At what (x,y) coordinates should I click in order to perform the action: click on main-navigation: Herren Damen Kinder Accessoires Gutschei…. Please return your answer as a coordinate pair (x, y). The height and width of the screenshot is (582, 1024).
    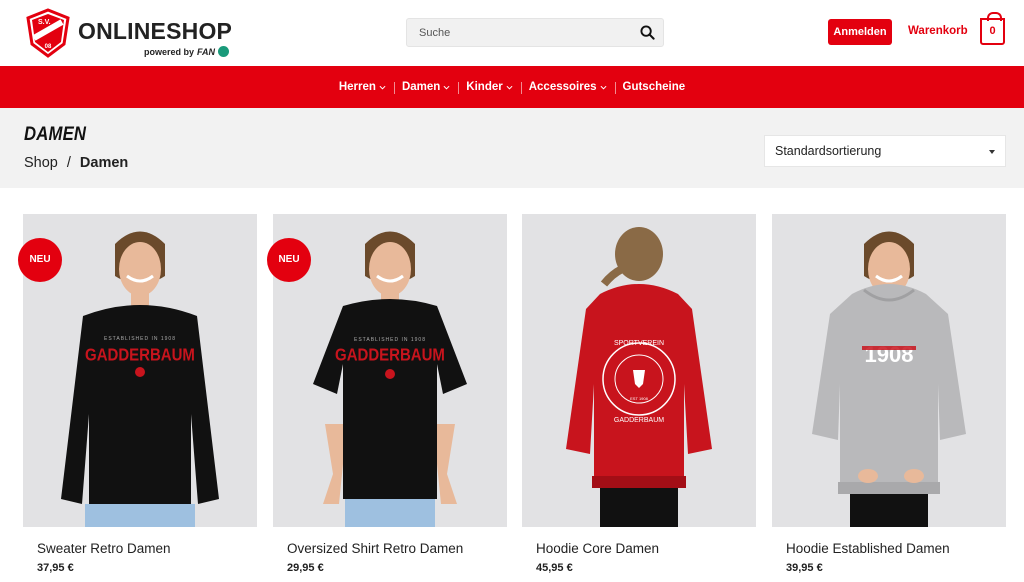
    Looking at the image, I should click on (512, 87).